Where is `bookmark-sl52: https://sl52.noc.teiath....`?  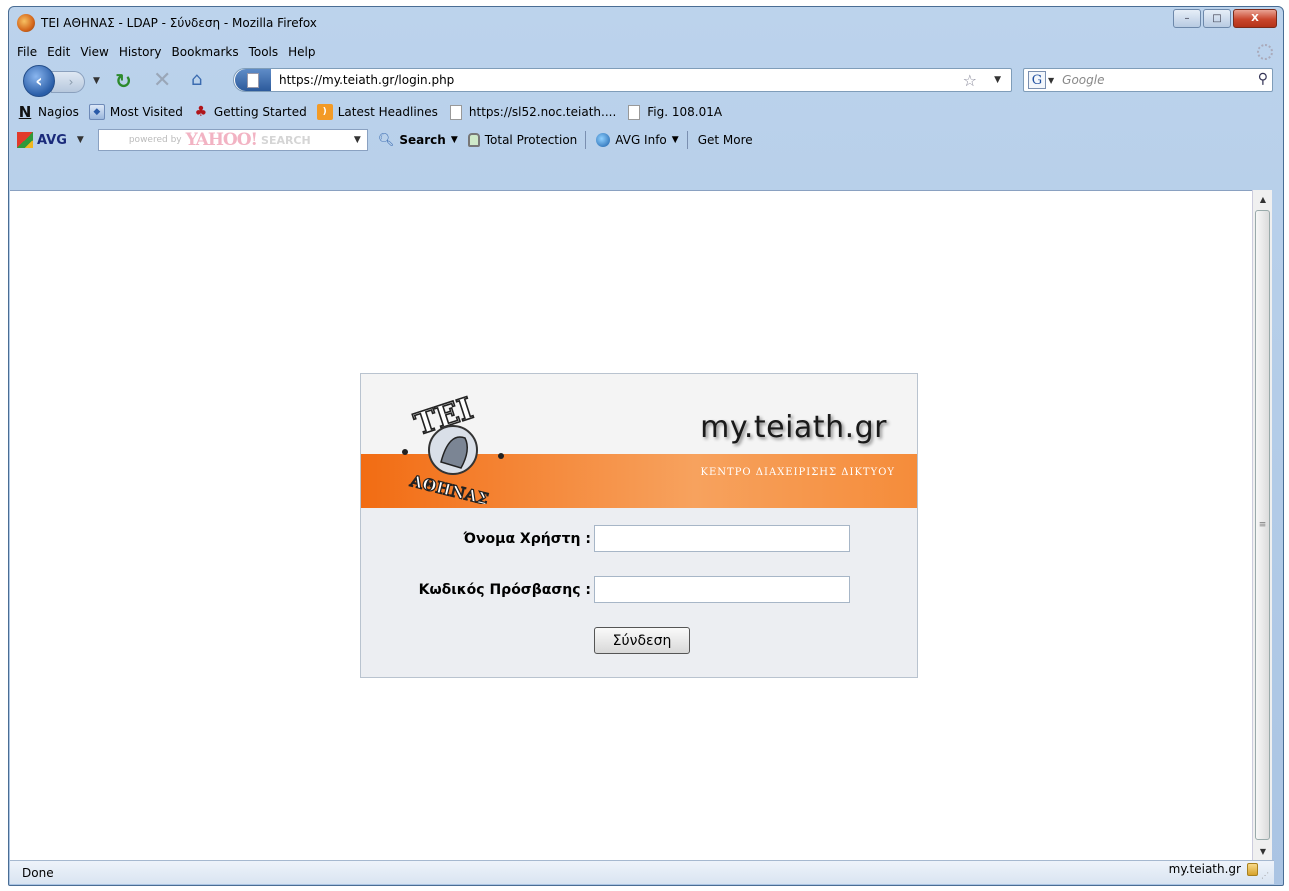
bookmark-sl52: https://sl52.noc.teiath.... is located at coordinates (532, 112).